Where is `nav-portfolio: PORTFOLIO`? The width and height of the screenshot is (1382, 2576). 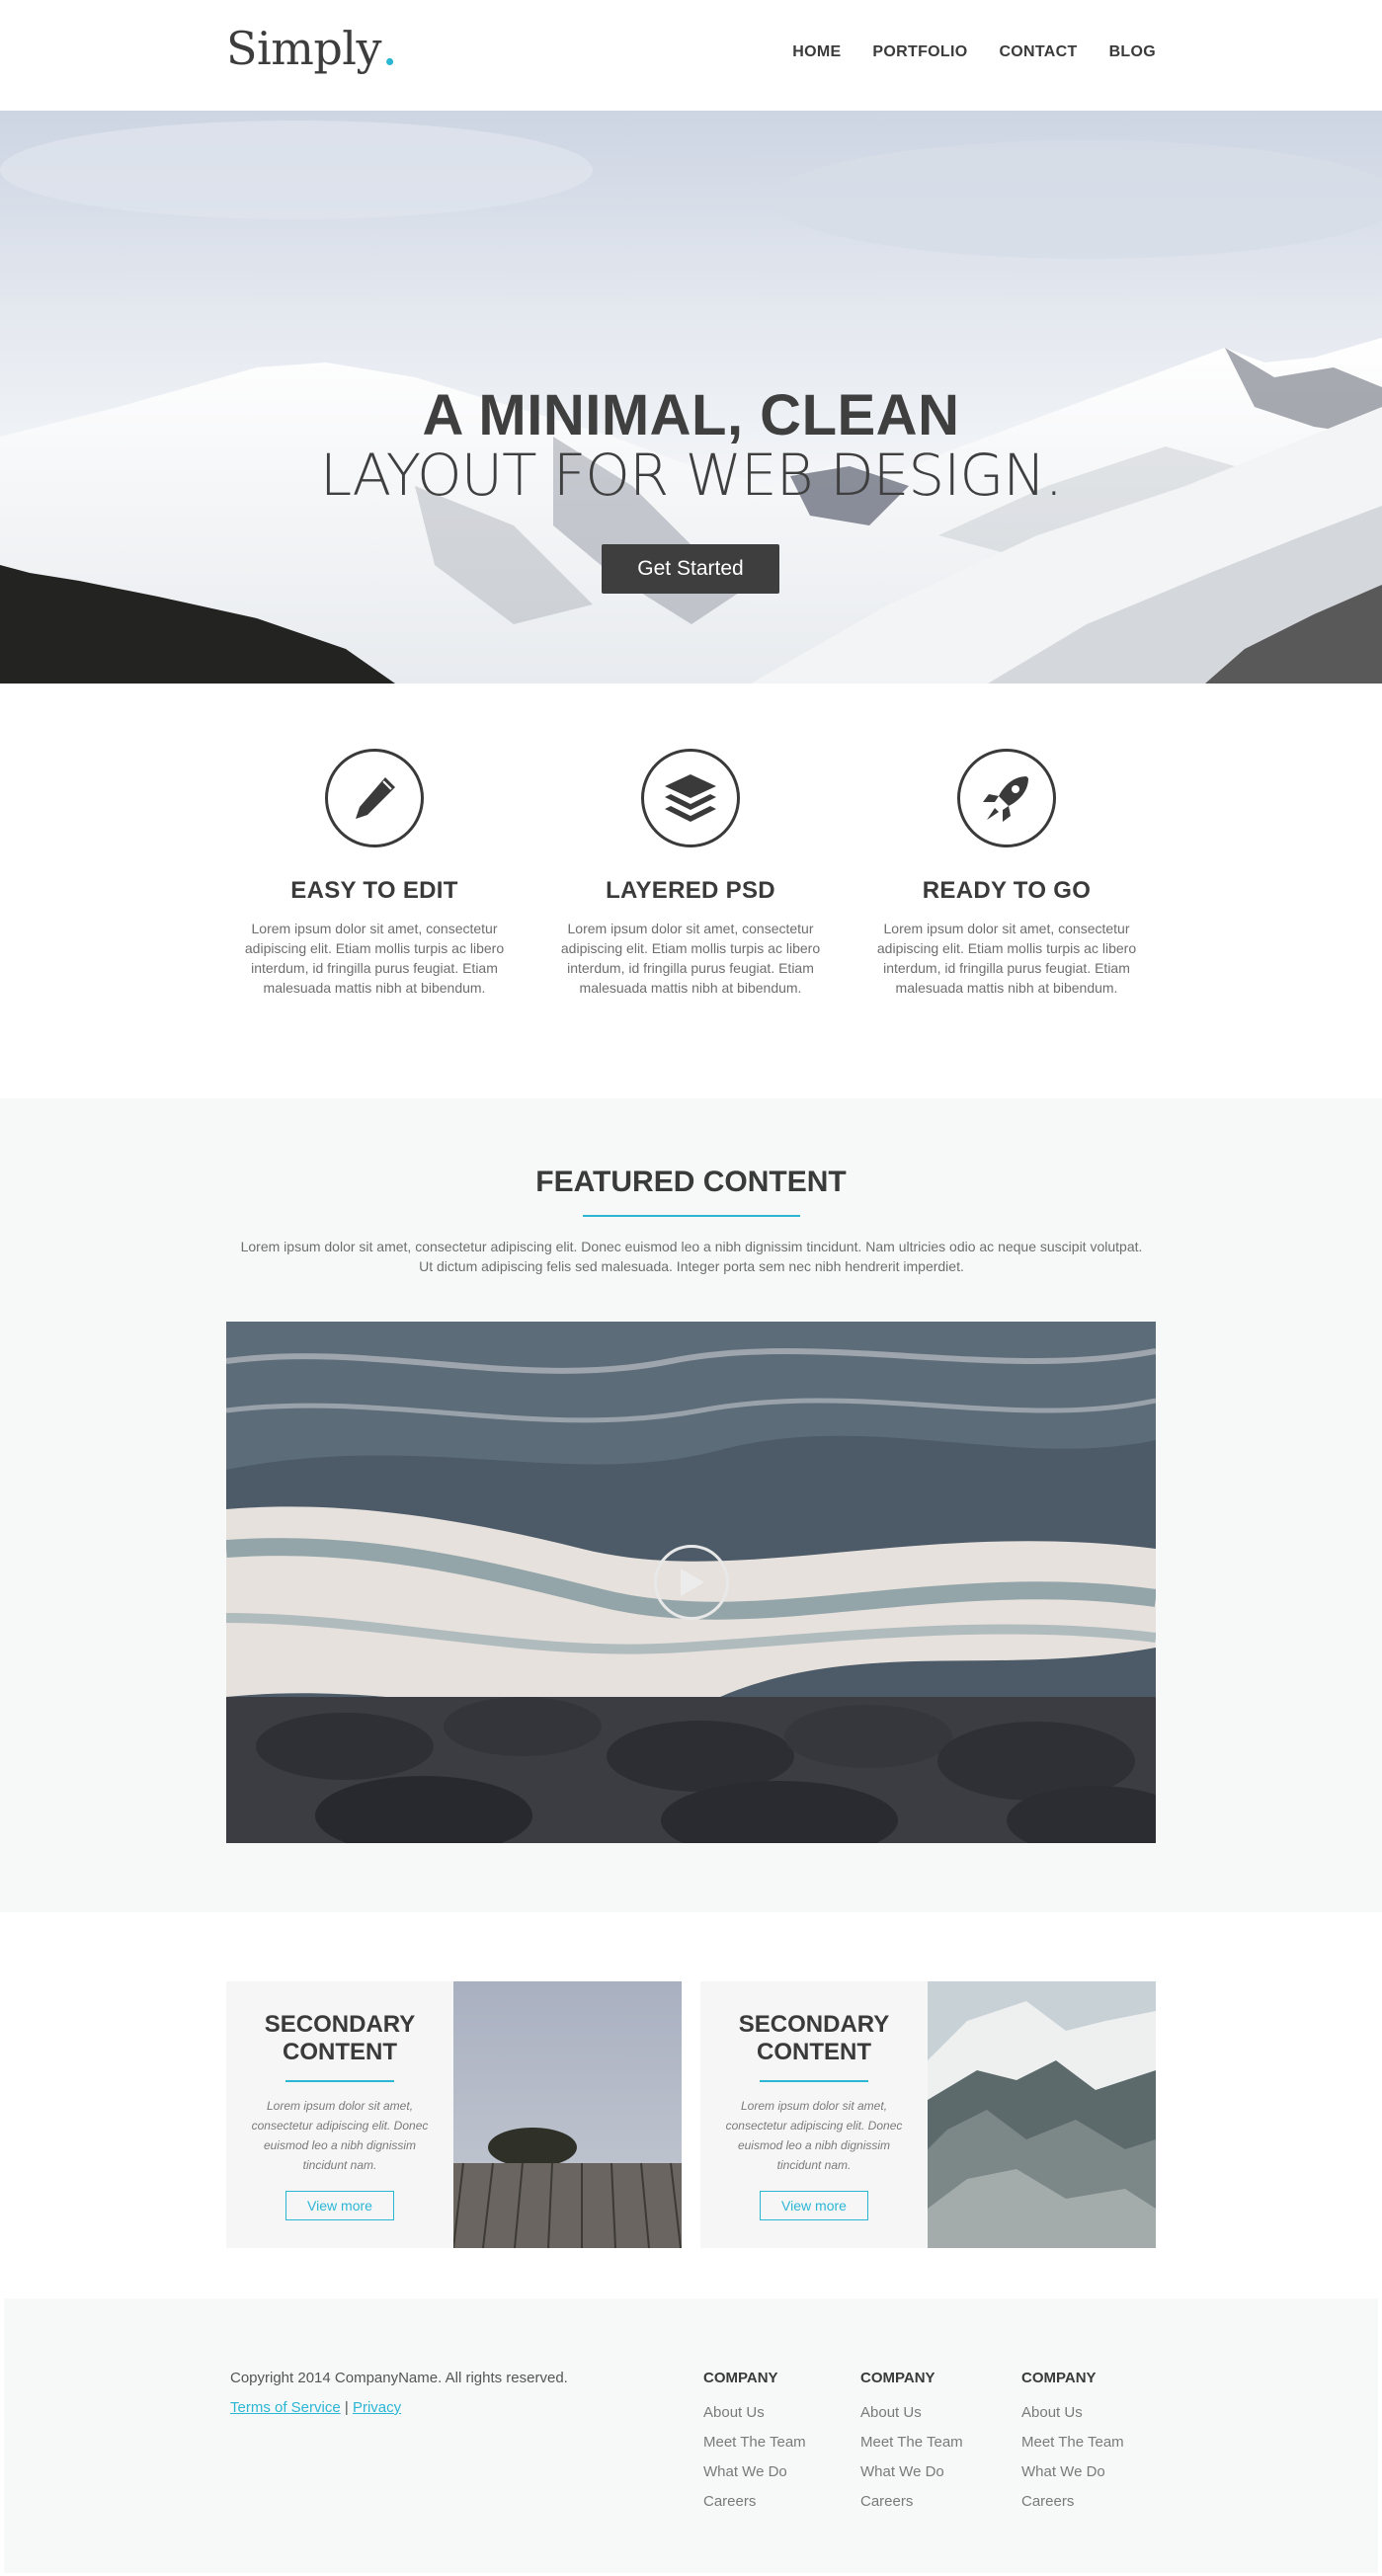 nav-portfolio: PORTFOLIO is located at coordinates (919, 52).